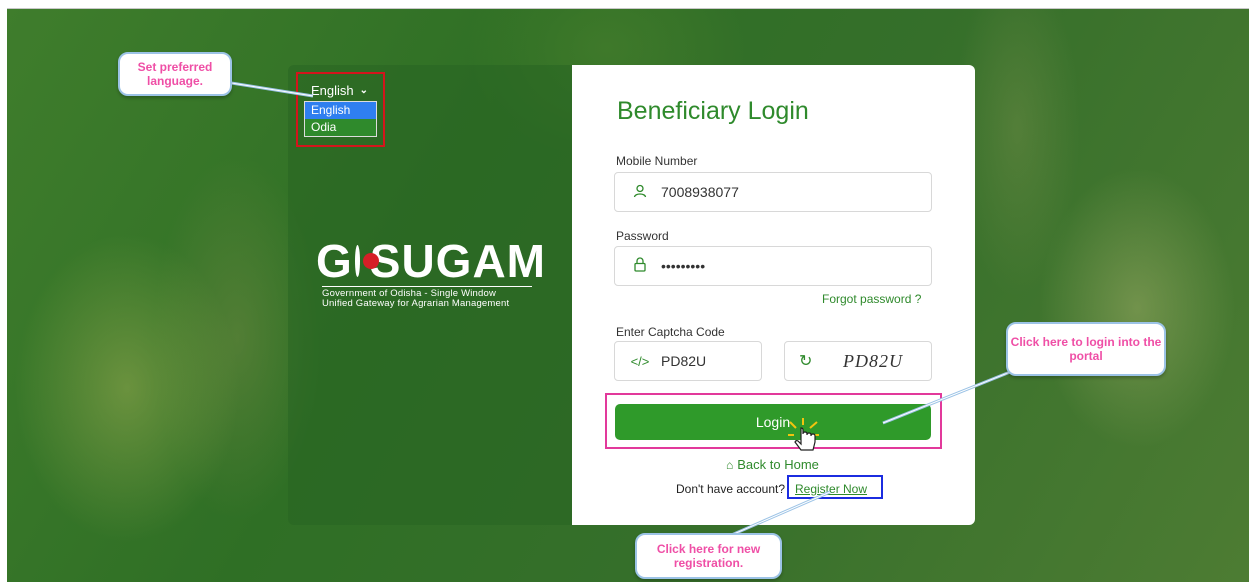 This screenshot has height=582, width=1249. I want to click on logo-o-mark, so click(366, 261).